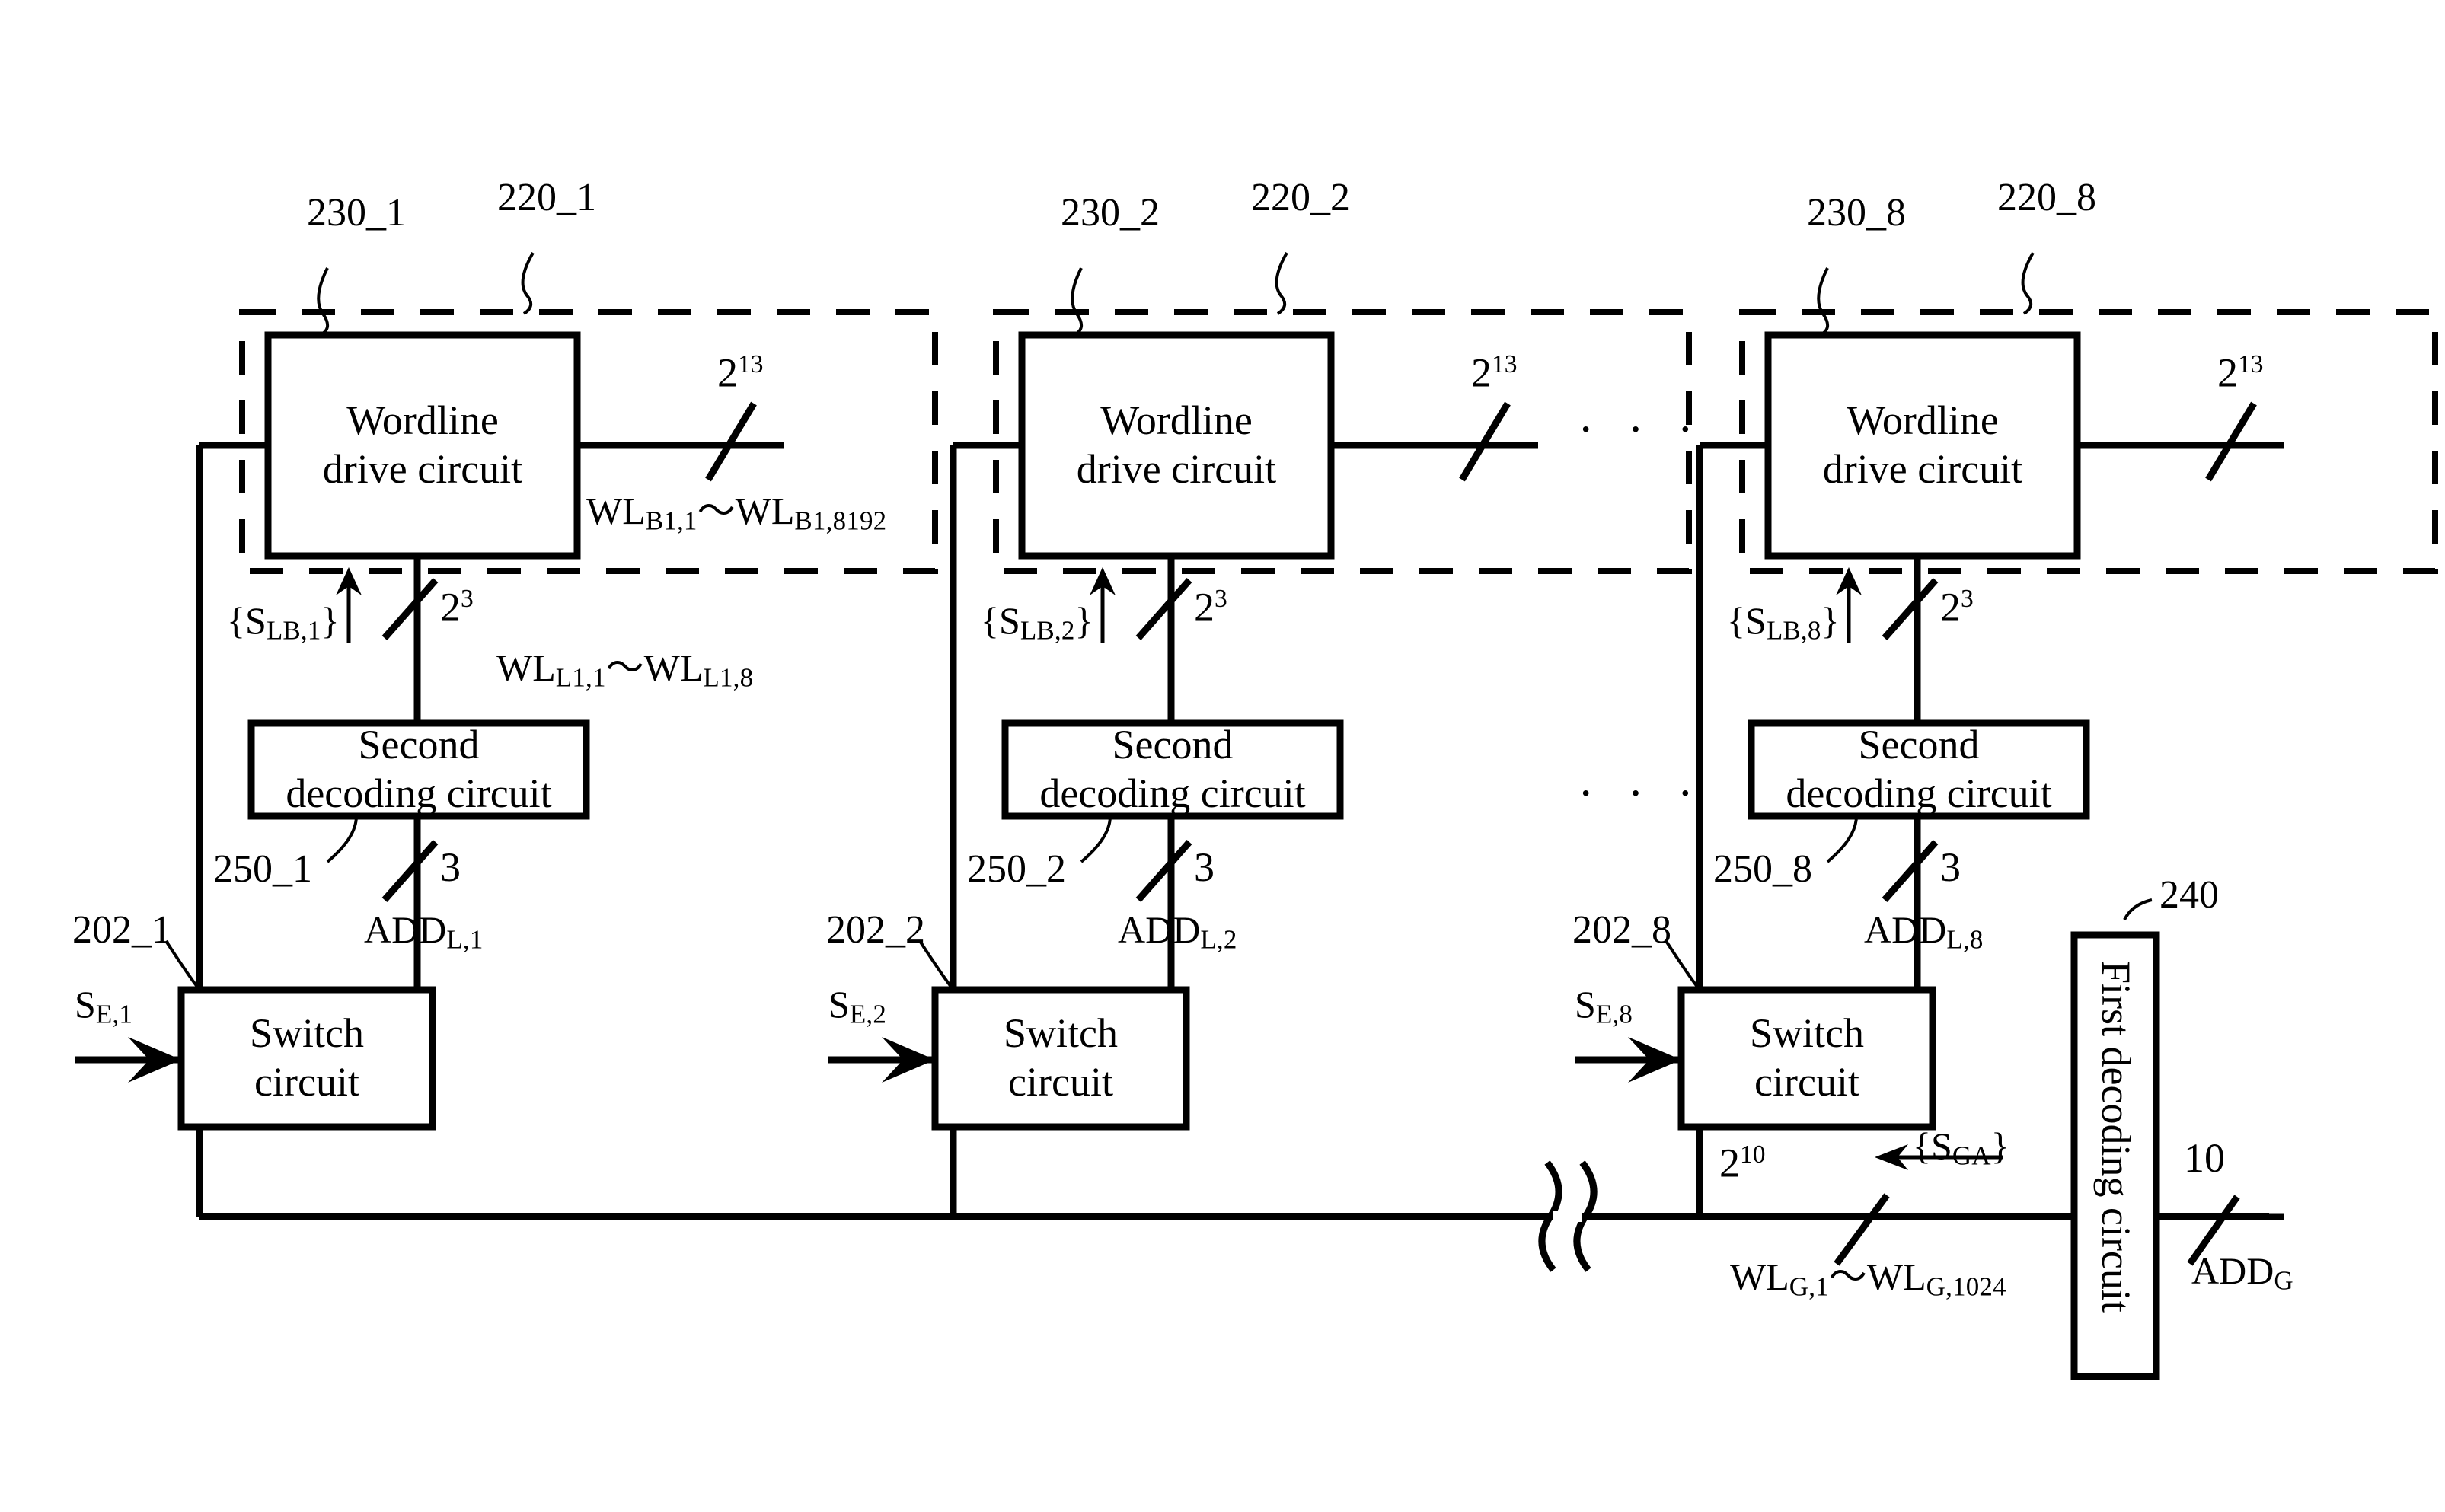  Describe the element at coordinates (1856, 212) in the screenshot. I see `ref-230-8: 230_8` at that location.